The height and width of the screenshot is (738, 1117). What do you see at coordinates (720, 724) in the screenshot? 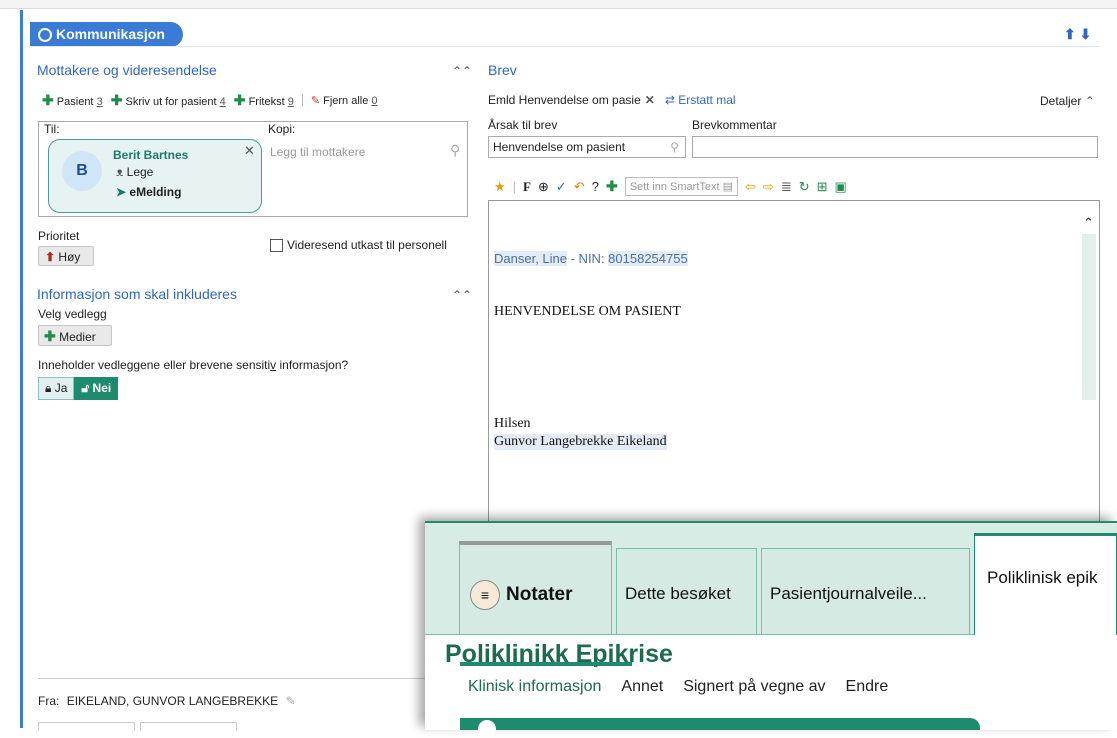
I see `section-header-bar` at bounding box center [720, 724].